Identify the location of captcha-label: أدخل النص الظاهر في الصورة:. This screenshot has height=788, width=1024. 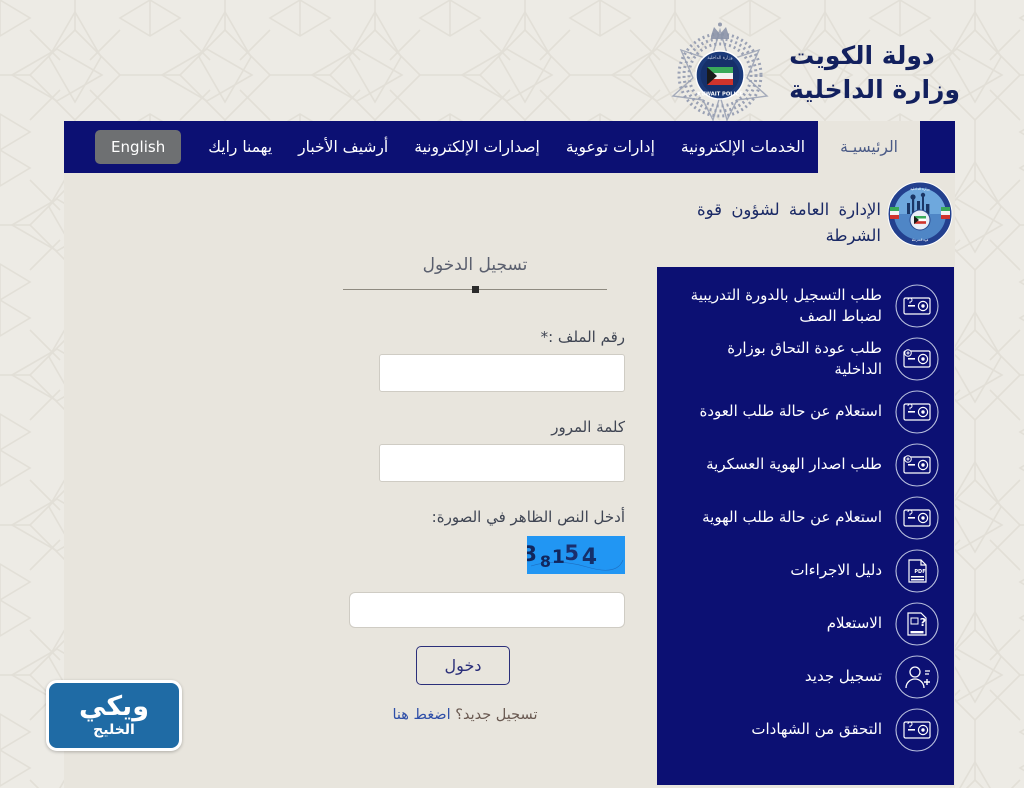
(528, 517).